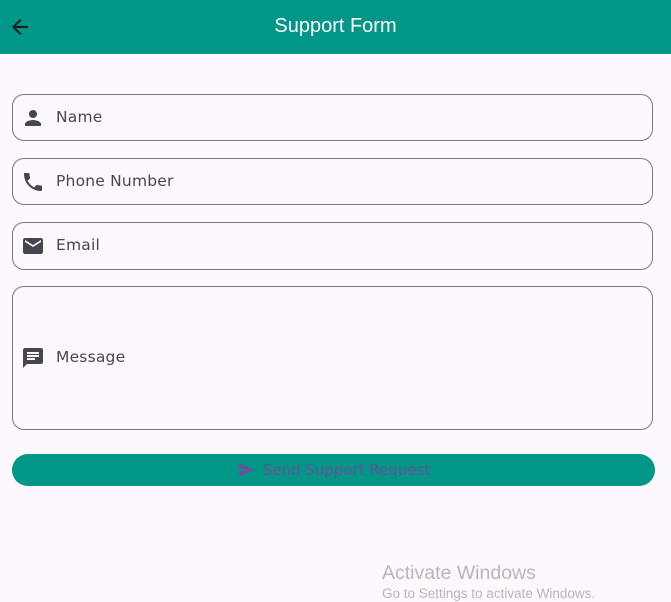 This screenshot has width=671, height=602. Describe the element at coordinates (332, 246) in the screenshot. I see `email-field: Email` at that location.